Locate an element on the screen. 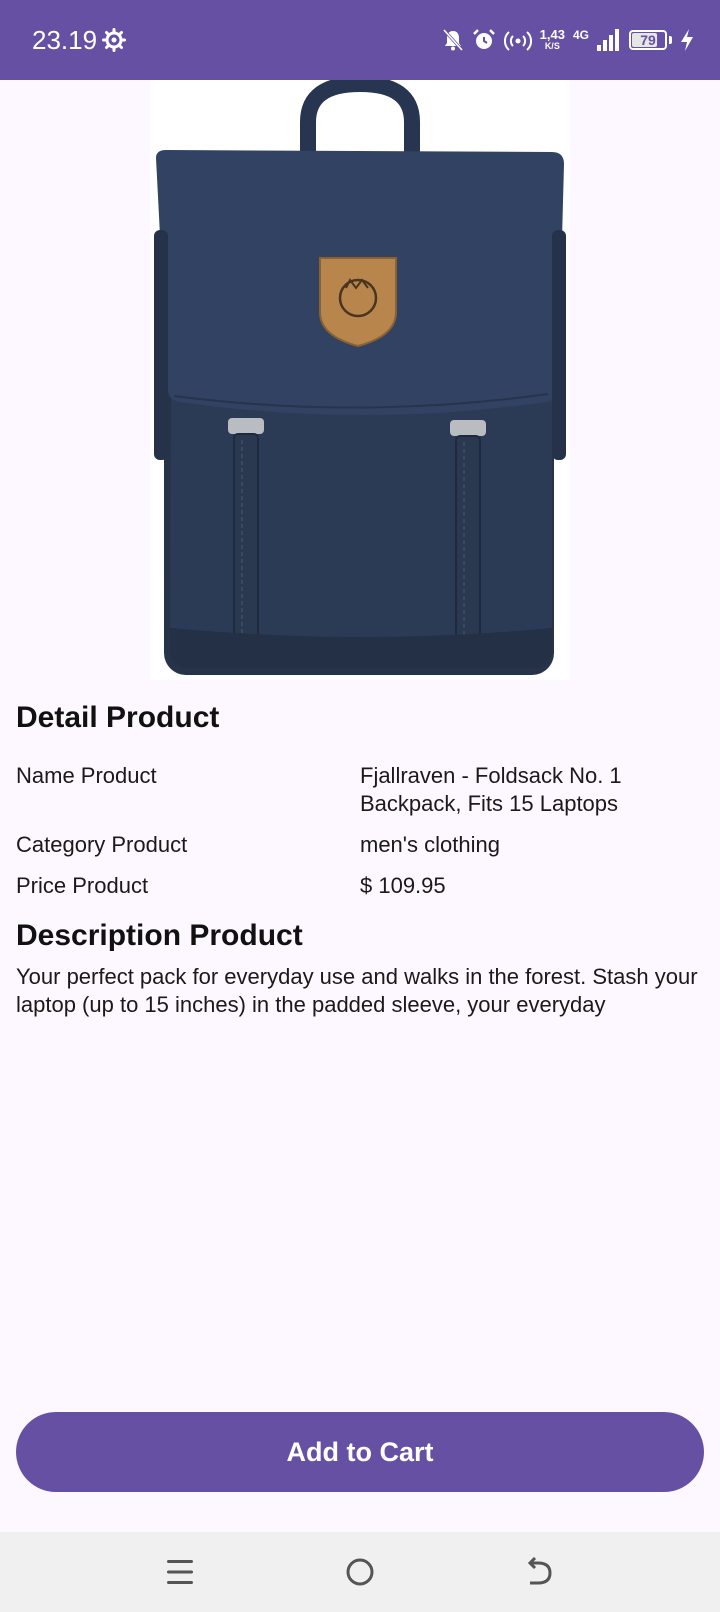 This screenshot has height=1612, width=720. battery-icon: 79 is located at coordinates (648, 40).